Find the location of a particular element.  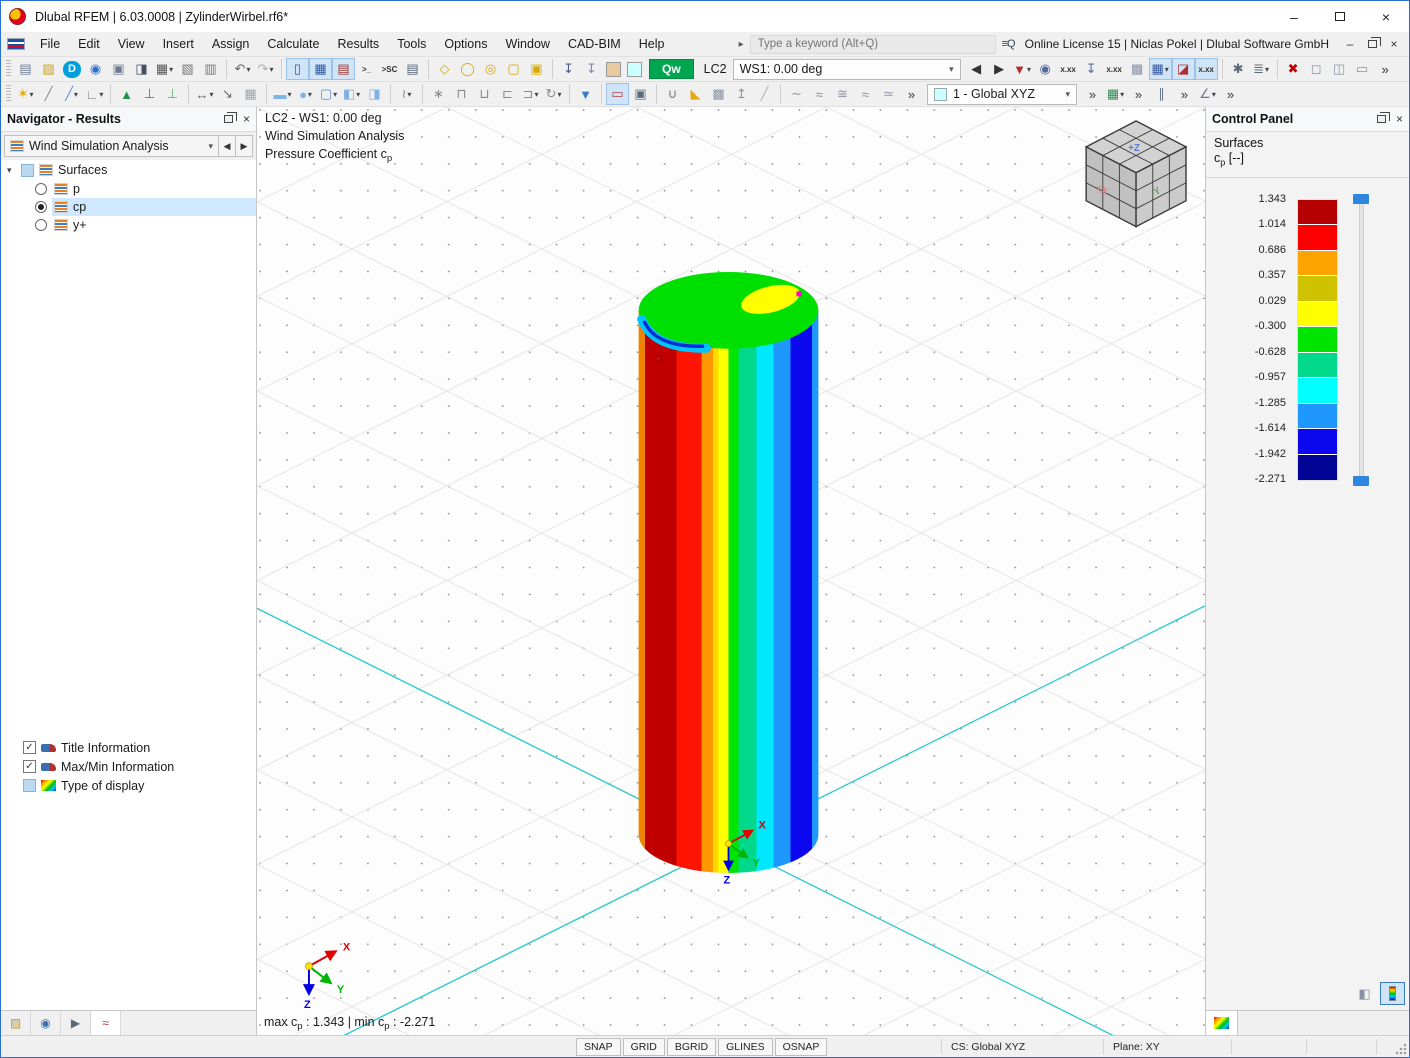

control-panel-close-button: × is located at coordinates (1399, 119).